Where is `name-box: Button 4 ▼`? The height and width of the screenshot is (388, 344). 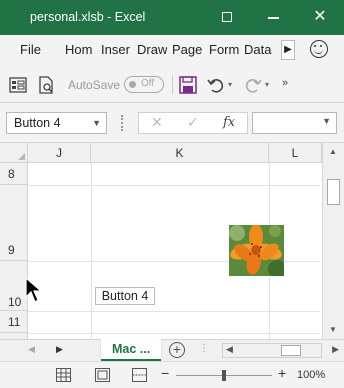 name-box: Button 4 ▼ is located at coordinates (56, 123).